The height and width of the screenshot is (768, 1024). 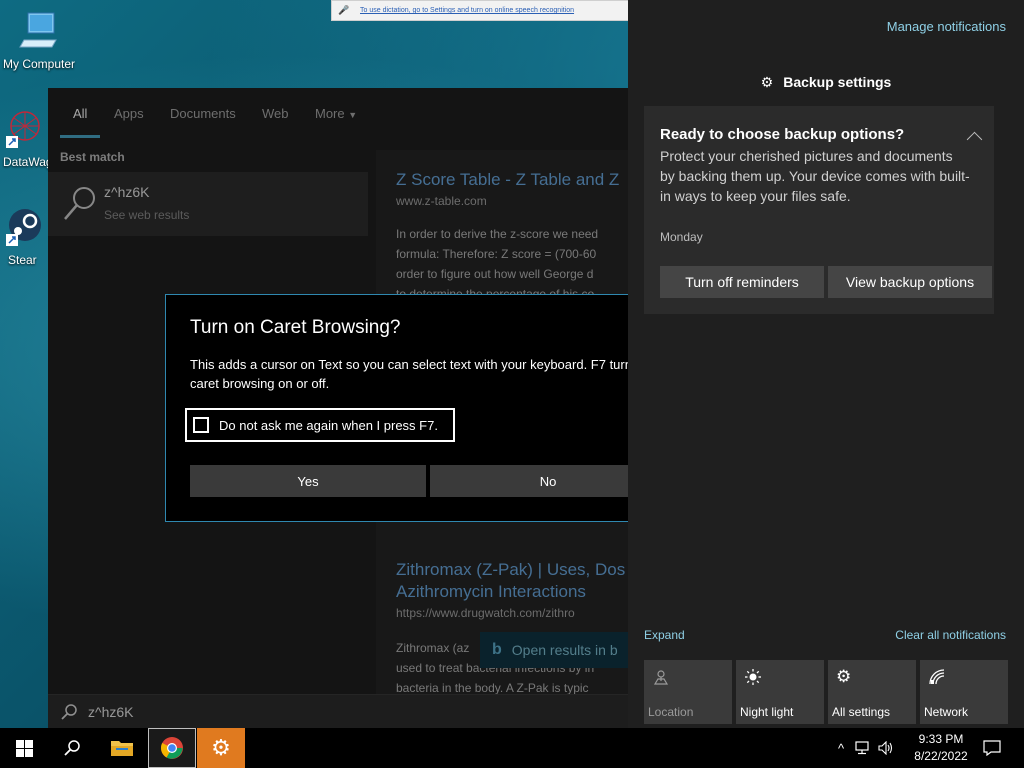 I want to click on checkbox-label: Do not ask me again when I press F7., so click(x=328, y=425).